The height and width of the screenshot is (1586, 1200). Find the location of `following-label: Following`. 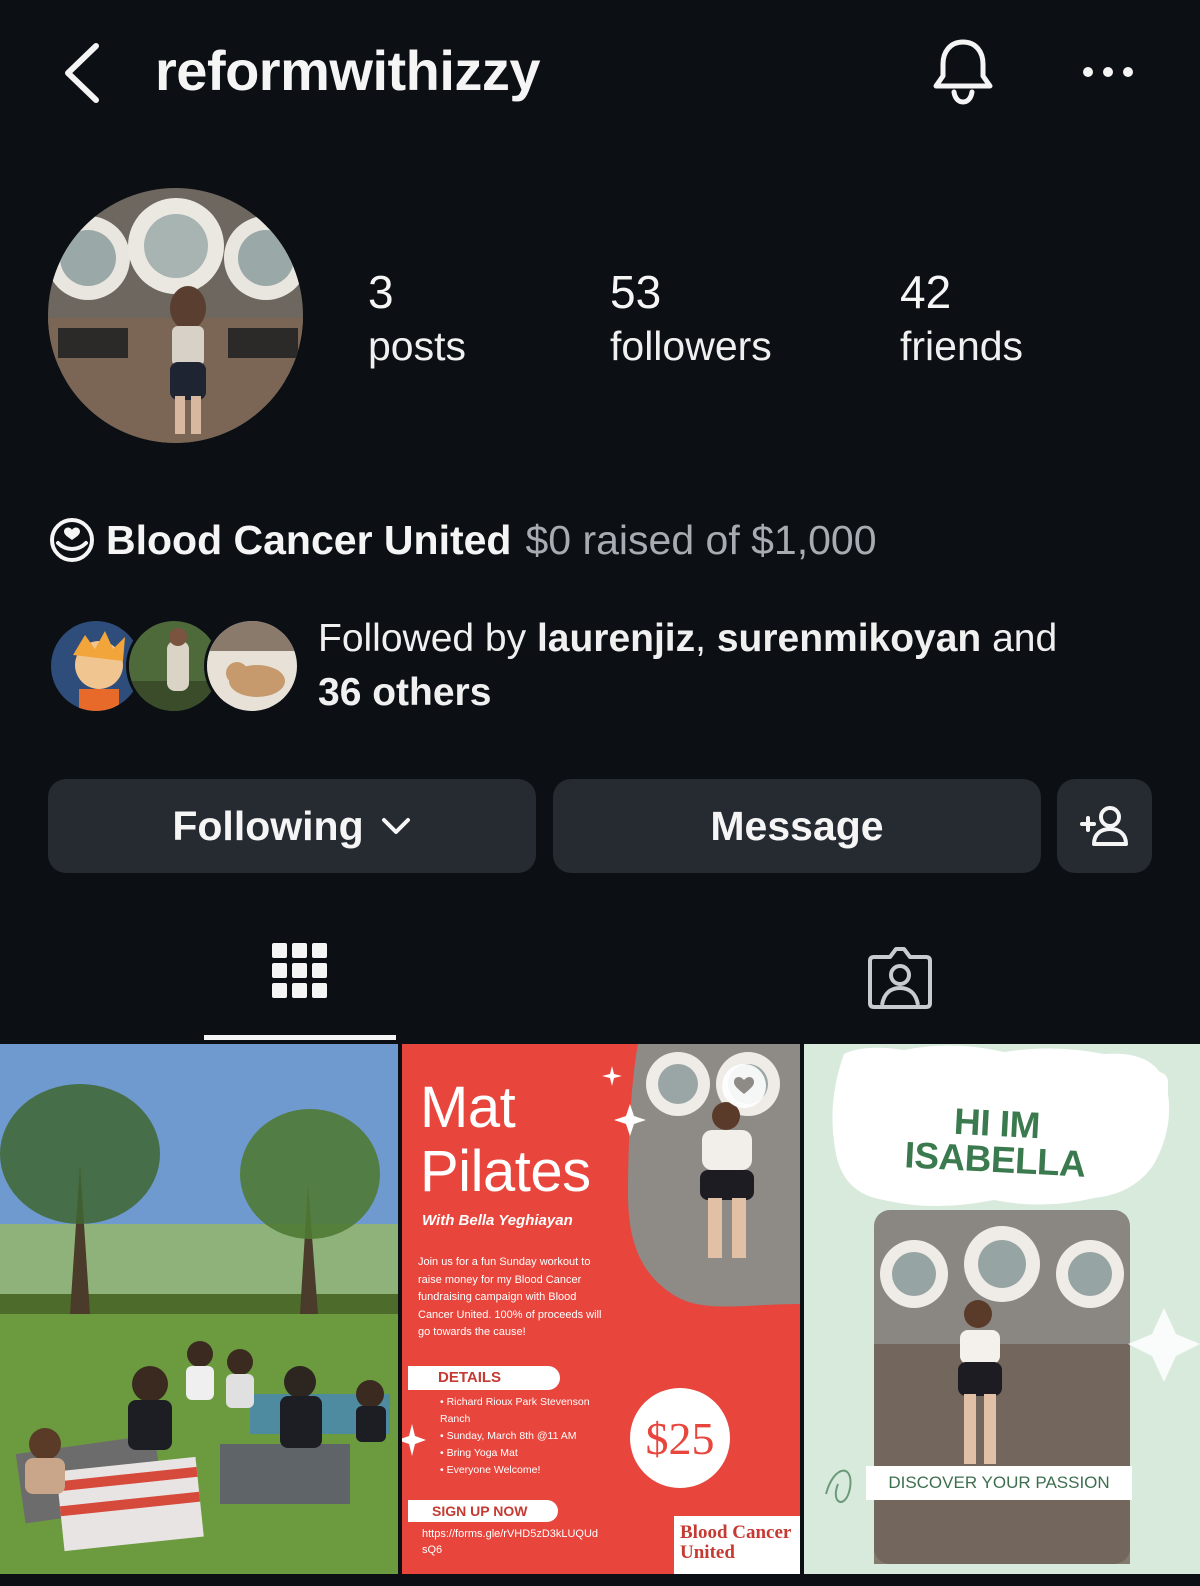

following-label: Following is located at coordinates (268, 825).